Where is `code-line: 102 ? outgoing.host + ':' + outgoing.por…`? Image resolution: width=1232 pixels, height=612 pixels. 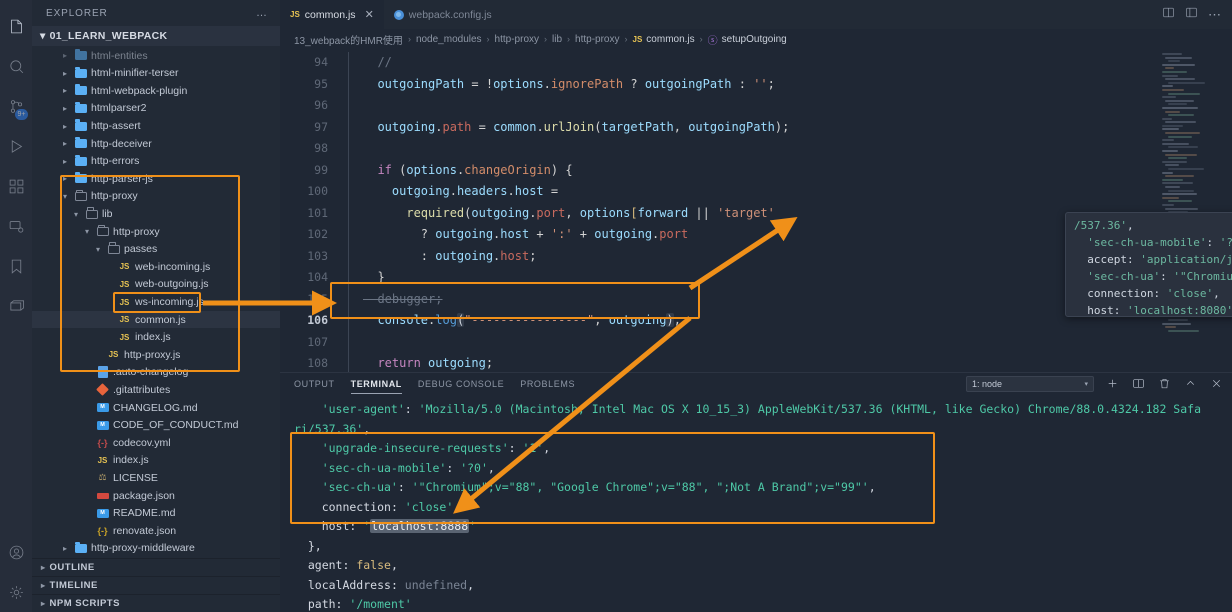
code-line: 102 ? outgoing.host + ':' + outgoing.por… is located at coordinates (721, 235).